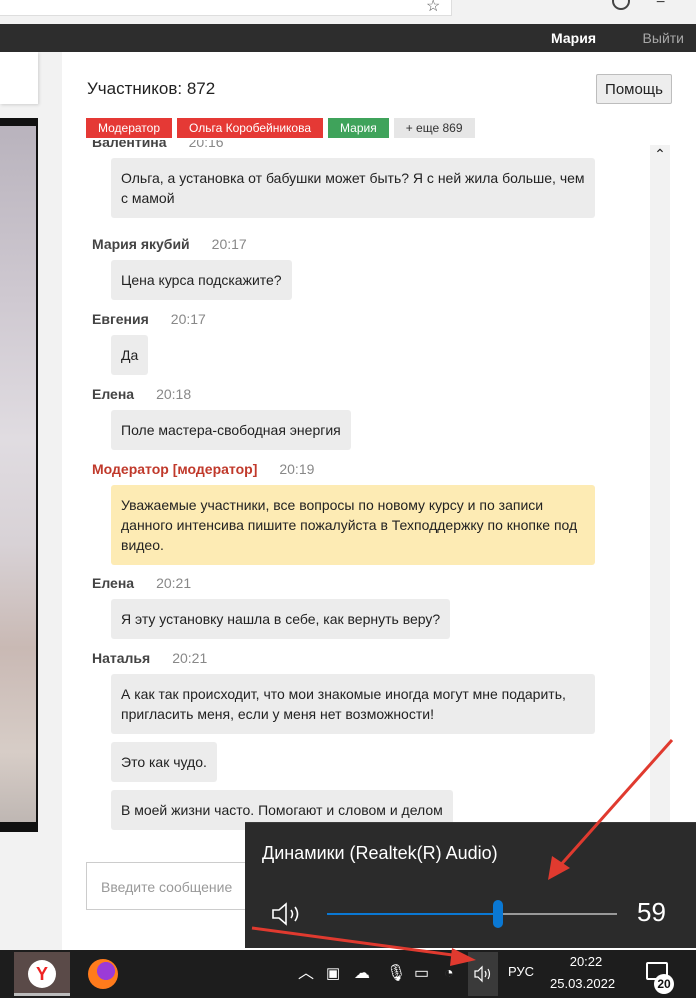 The width and height of the screenshot is (696, 998). What do you see at coordinates (151, 88) in the screenshot?
I see `participants-count: Участников: 872` at bounding box center [151, 88].